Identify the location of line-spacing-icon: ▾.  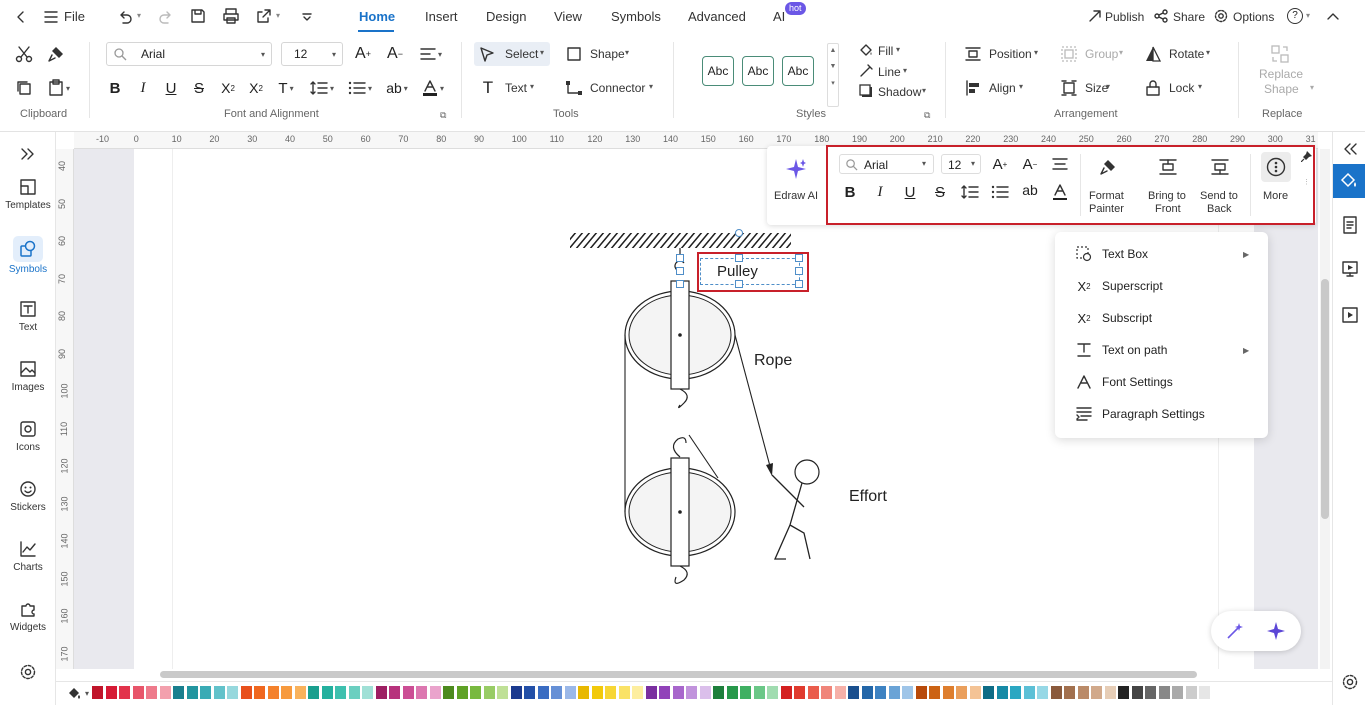
(322, 88).